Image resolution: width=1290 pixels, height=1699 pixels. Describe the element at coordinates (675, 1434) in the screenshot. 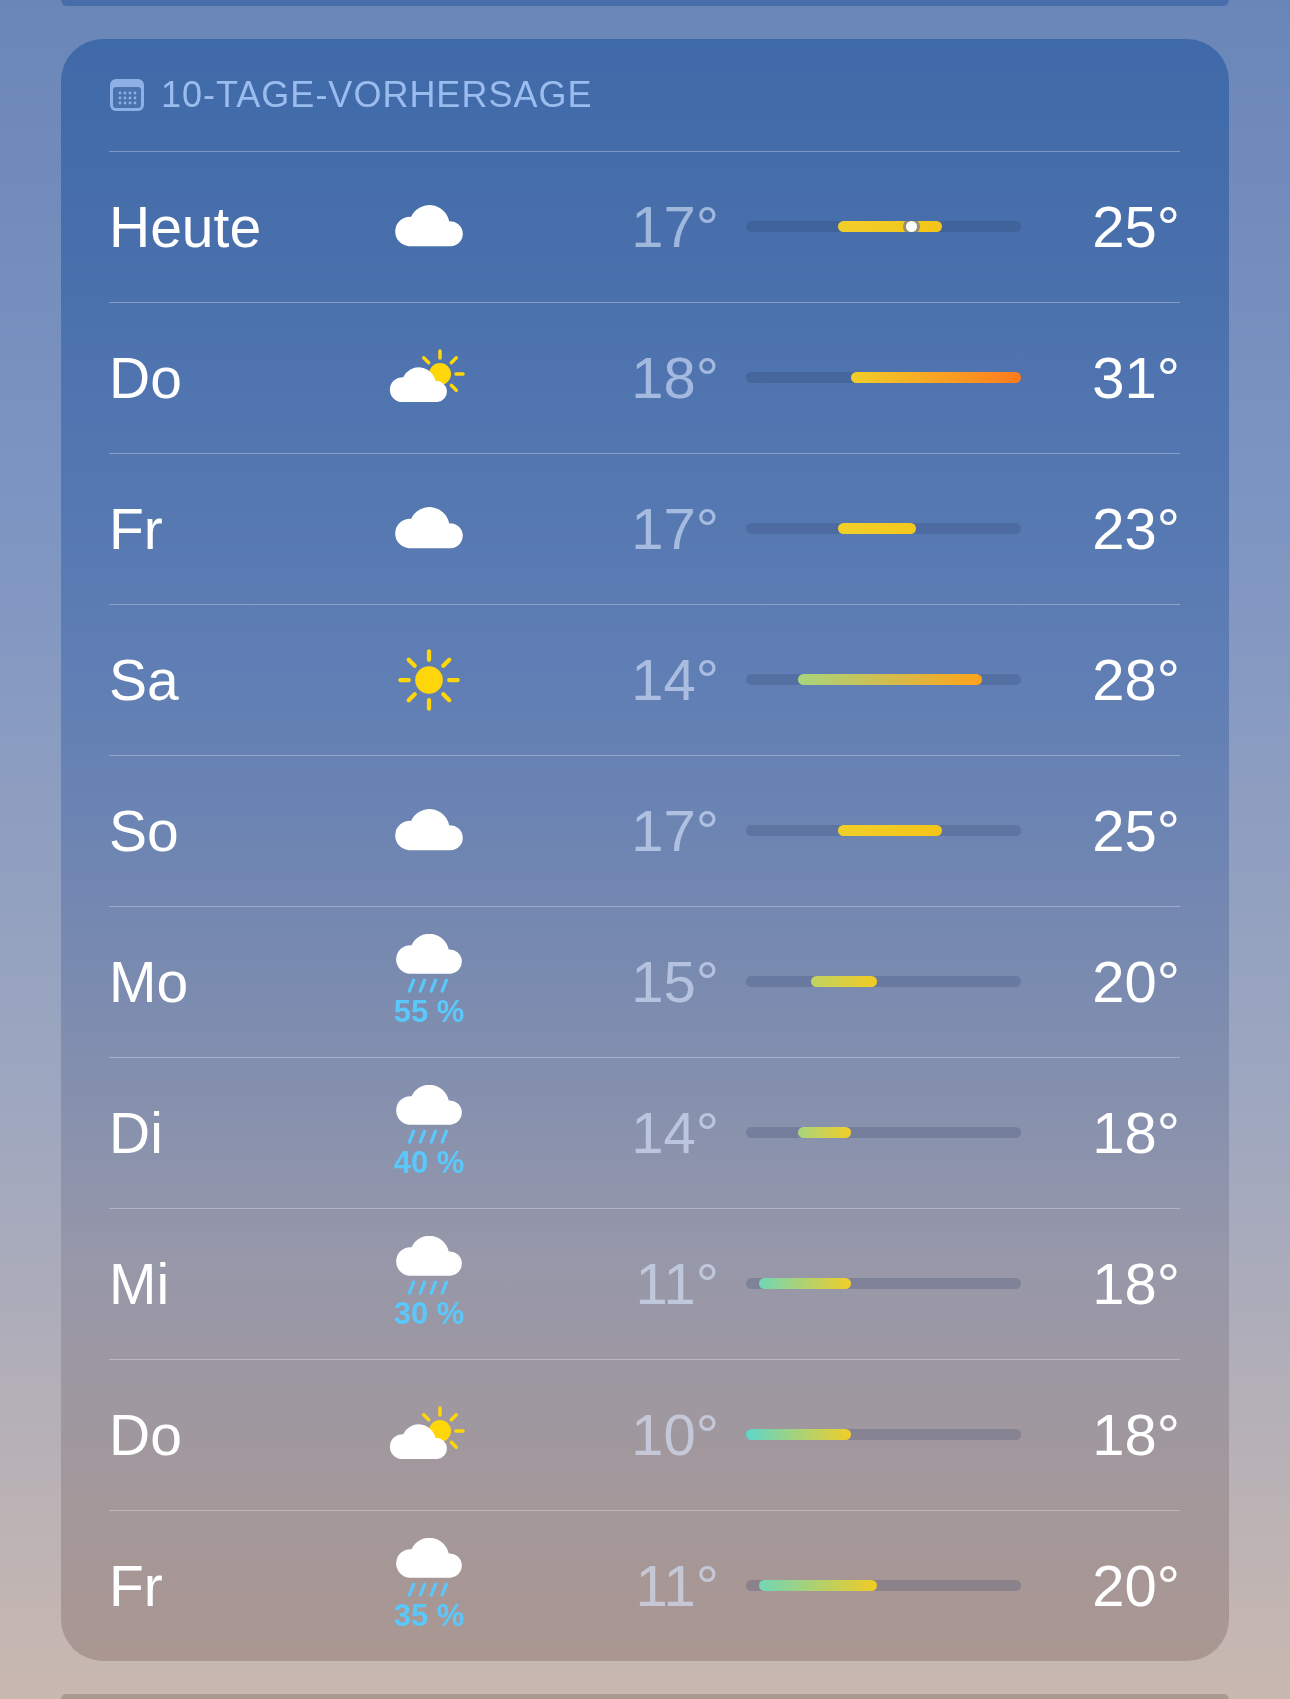

I see `low-temperature: 10°` at that location.